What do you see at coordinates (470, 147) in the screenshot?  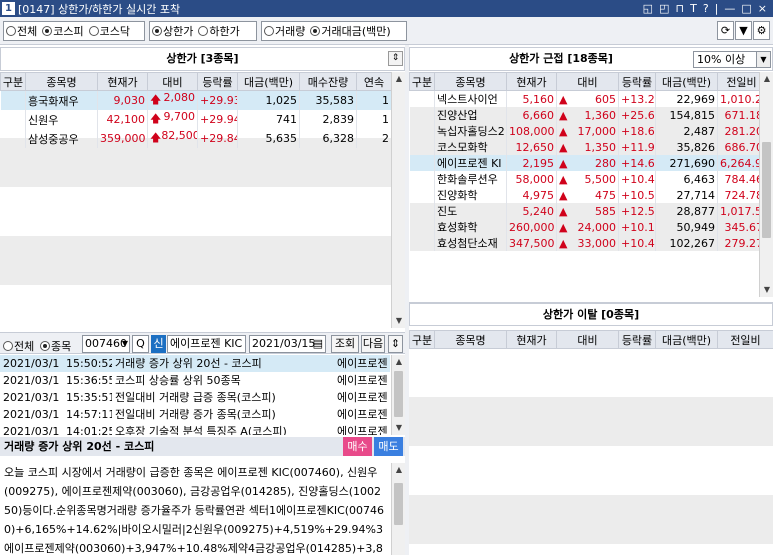 I see `cell-name: 코스모화학` at bounding box center [470, 147].